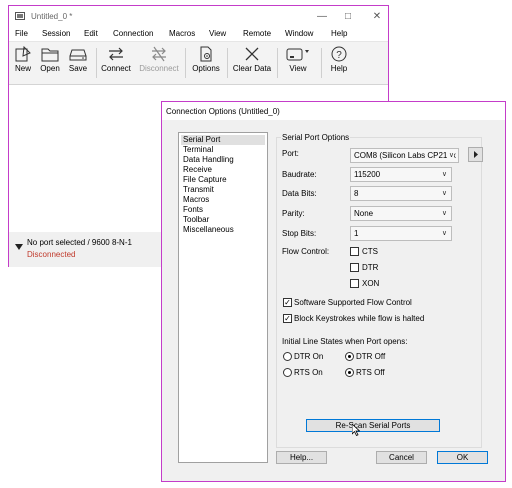 The height and width of the screenshot is (488, 512). What do you see at coordinates (371, 356) in the screenshot?
I see `dtr-off-label: DTR Off` at bounding box center [371, 356].